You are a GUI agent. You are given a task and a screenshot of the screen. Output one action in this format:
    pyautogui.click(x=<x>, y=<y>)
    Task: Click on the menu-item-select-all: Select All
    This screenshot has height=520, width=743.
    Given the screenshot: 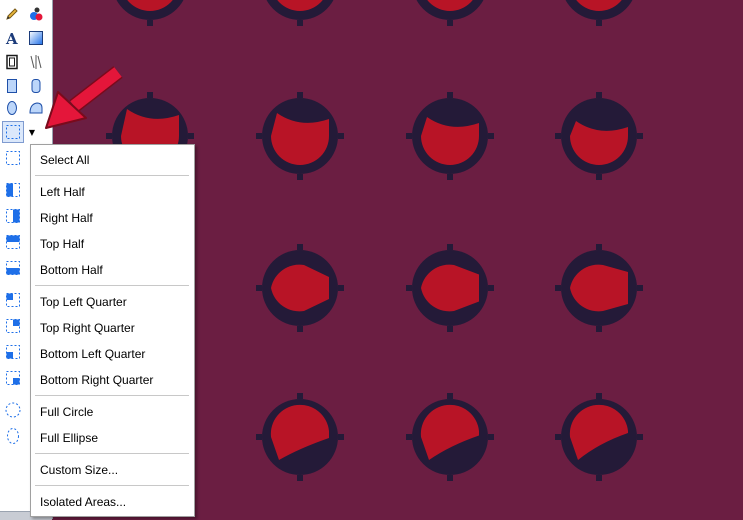 What is the action you would take?
    pyautogui.click(x=64, y=160)
    